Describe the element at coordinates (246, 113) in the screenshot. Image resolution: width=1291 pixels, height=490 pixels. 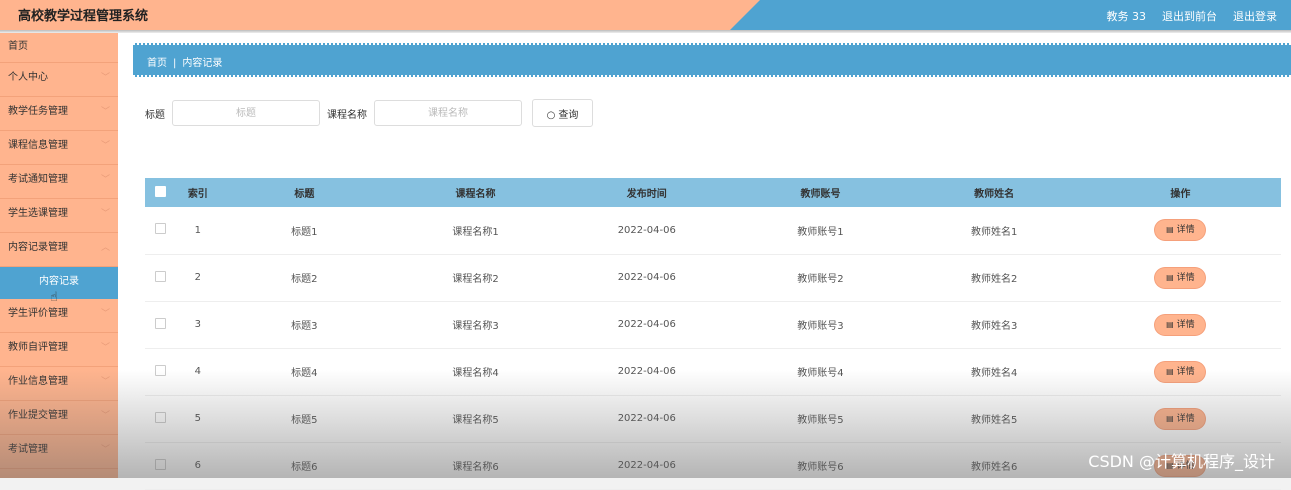
I see `title-search-input` at that location.